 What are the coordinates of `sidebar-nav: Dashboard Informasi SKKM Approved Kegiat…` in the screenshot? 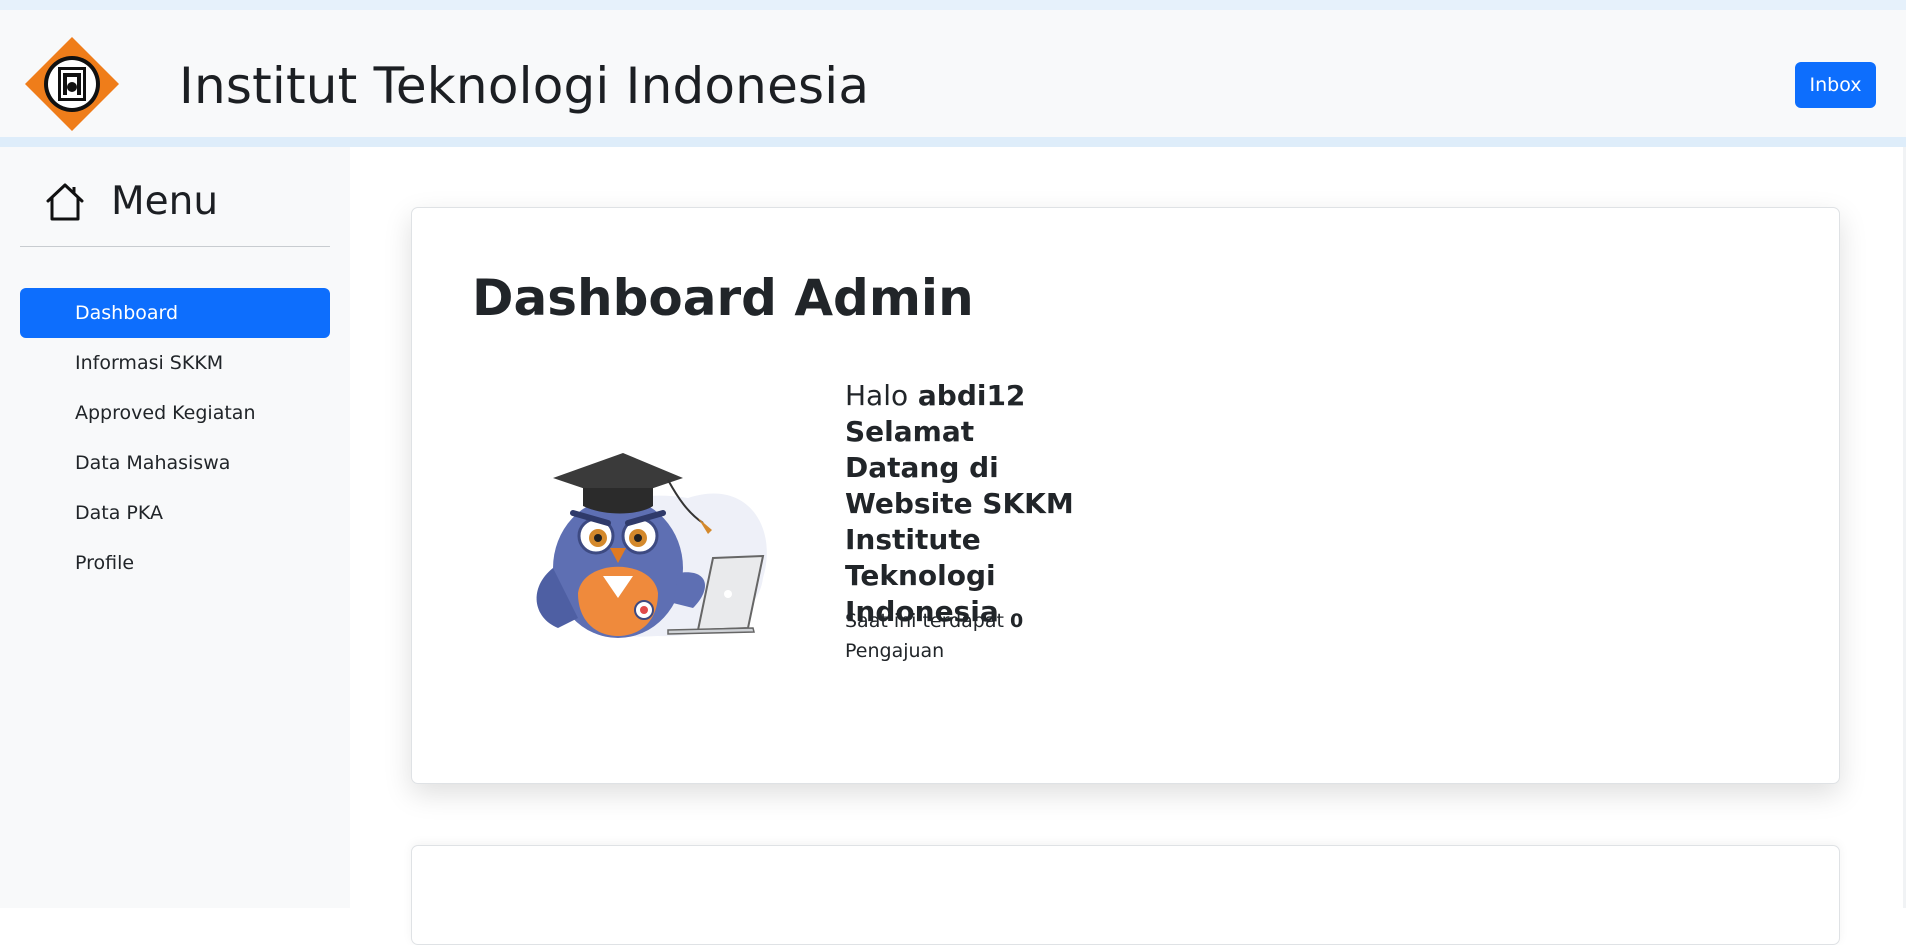 It's located at (175, 438).